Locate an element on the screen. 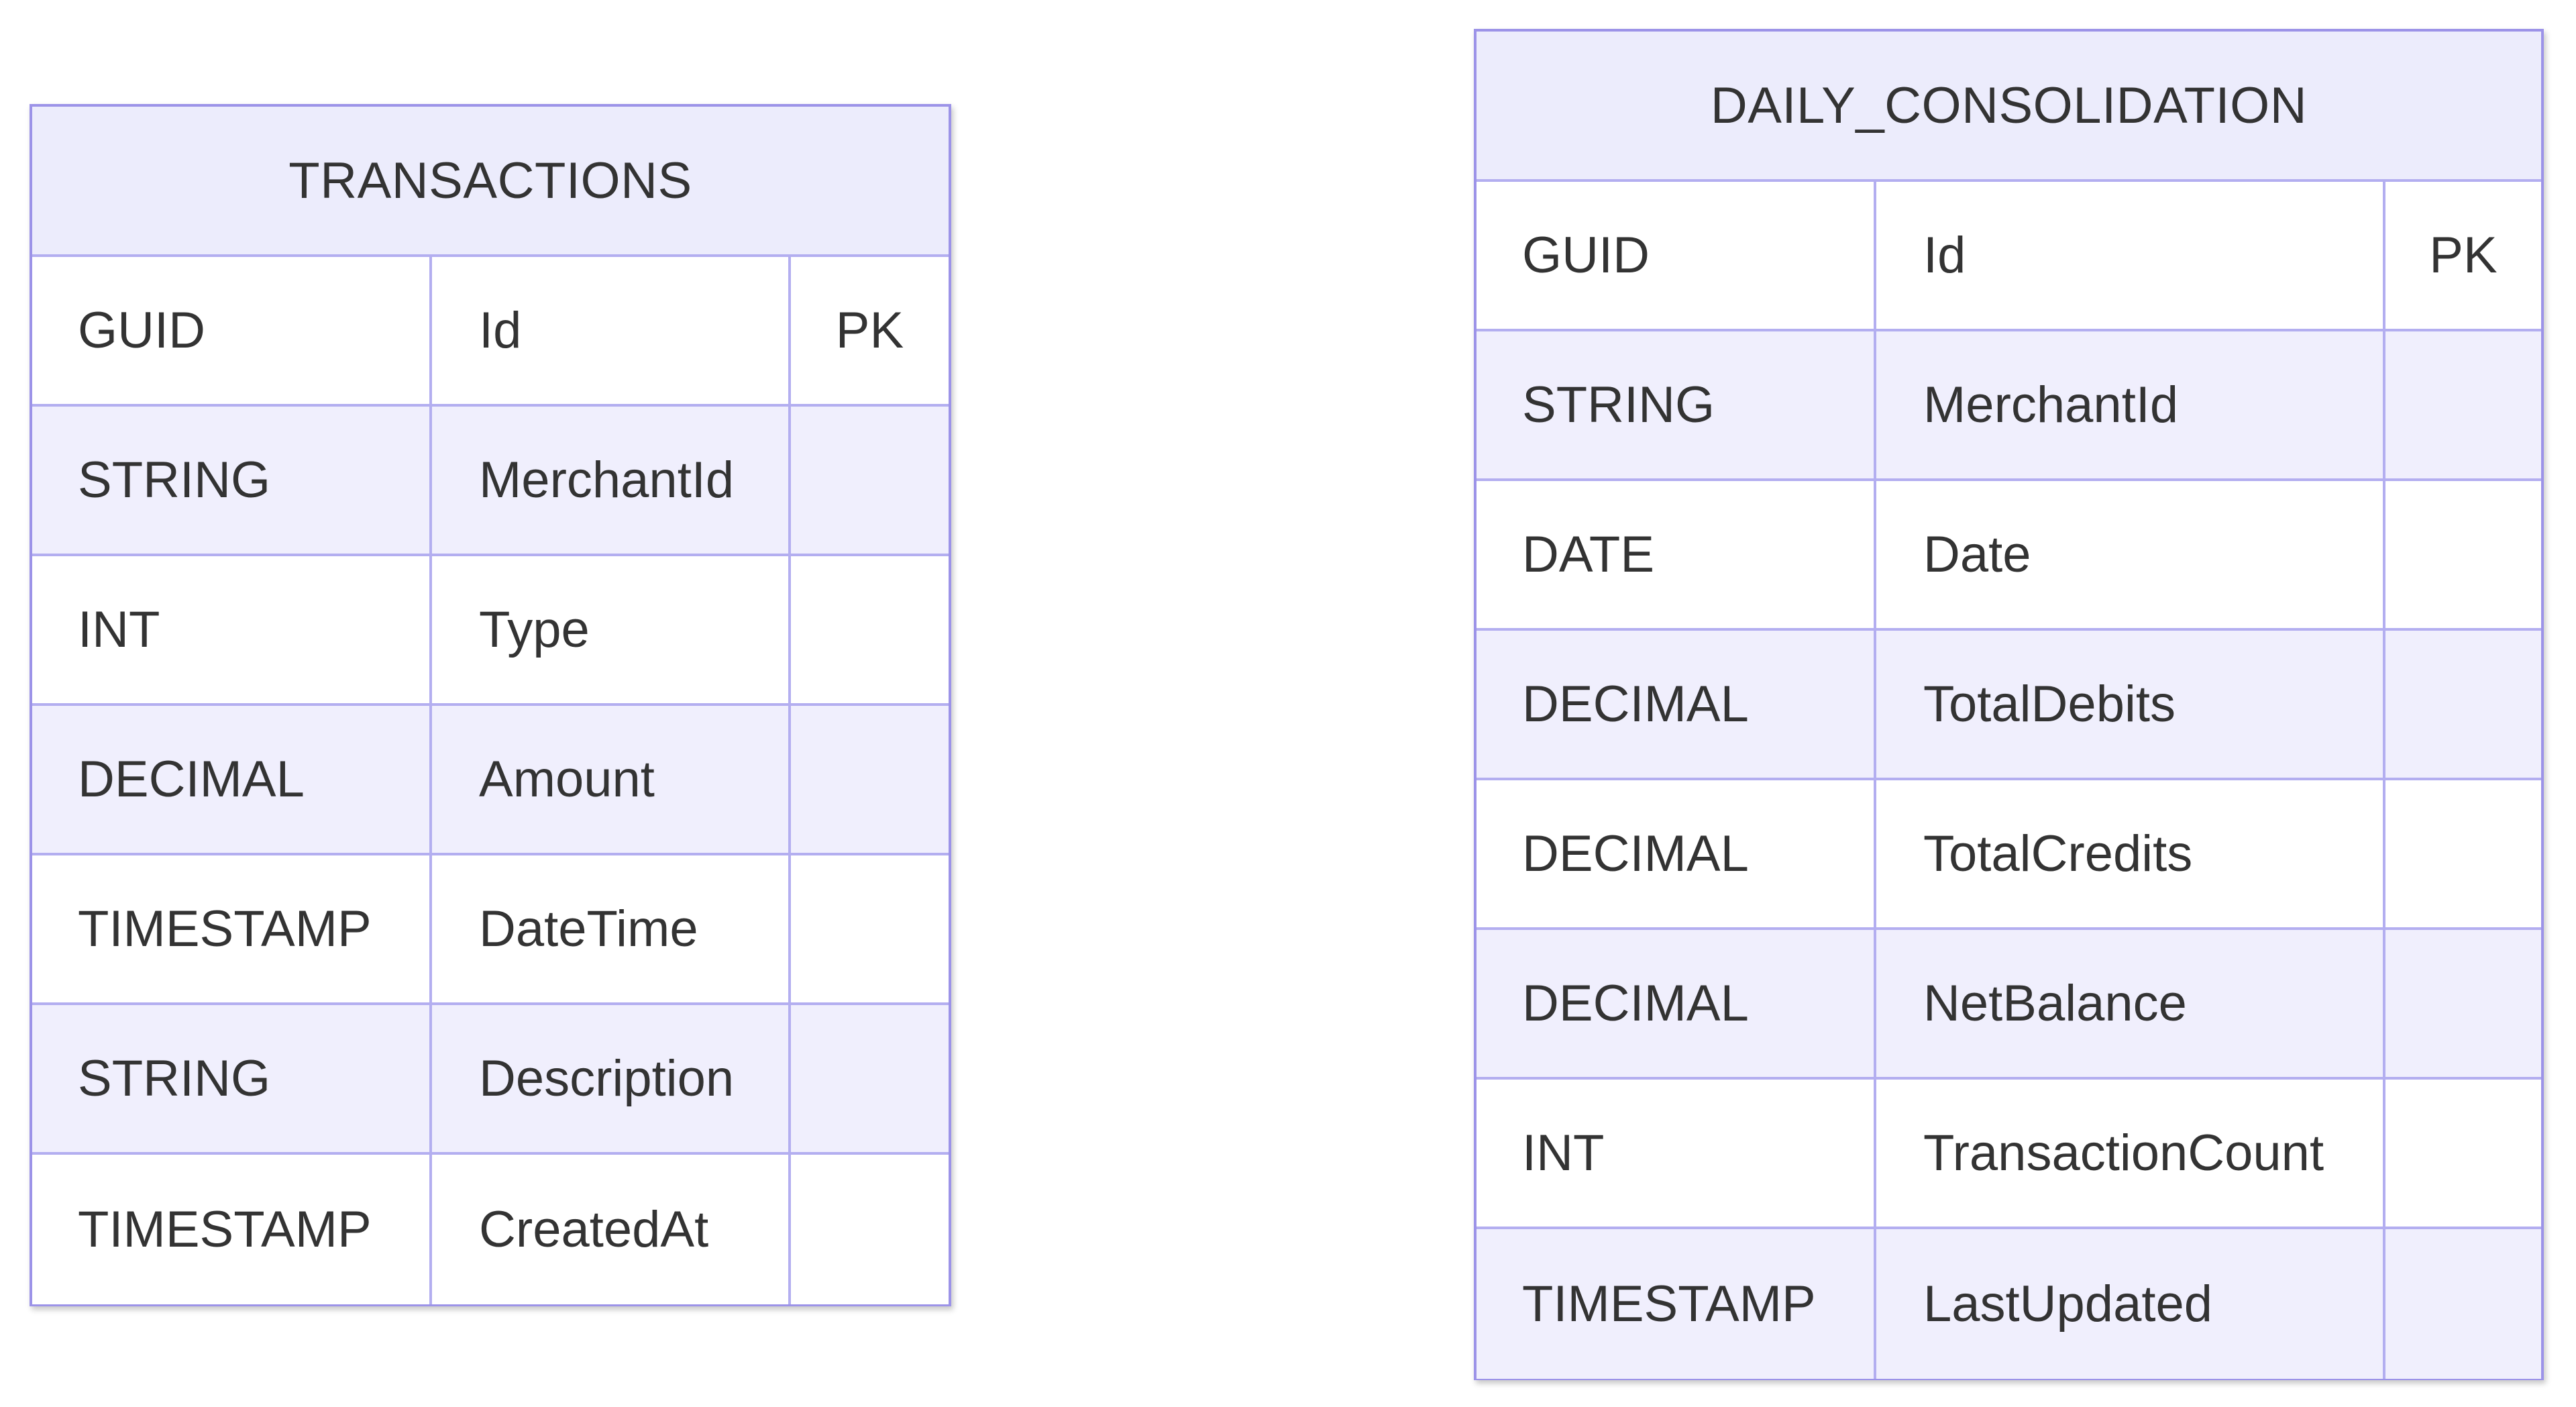 The width and height of the screenshot is (2576, 1407). attribute-row: DATE Date is located at coordinates (2009, 556).